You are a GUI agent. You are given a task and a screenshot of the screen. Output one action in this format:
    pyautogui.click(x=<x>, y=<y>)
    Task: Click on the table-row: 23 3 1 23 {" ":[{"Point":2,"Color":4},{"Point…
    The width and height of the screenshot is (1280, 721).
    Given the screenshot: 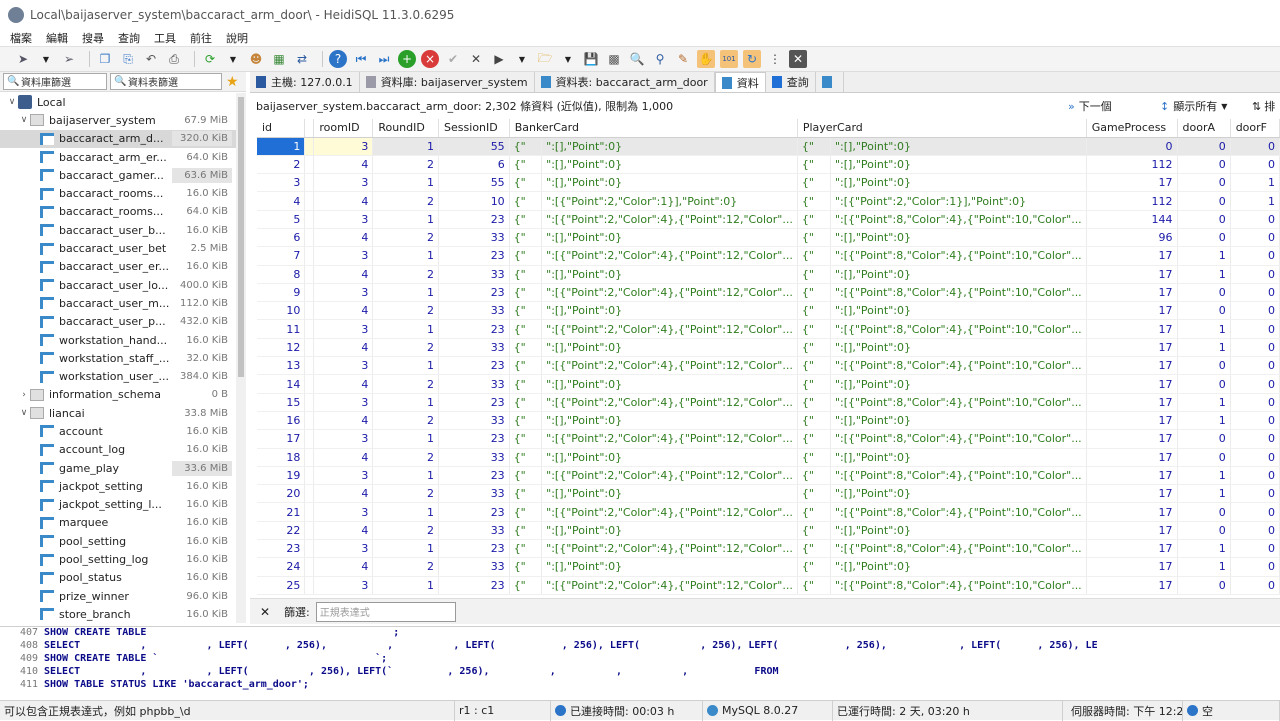 What is the action you would take?
    pyautogui.click(x=768, y=549)
    